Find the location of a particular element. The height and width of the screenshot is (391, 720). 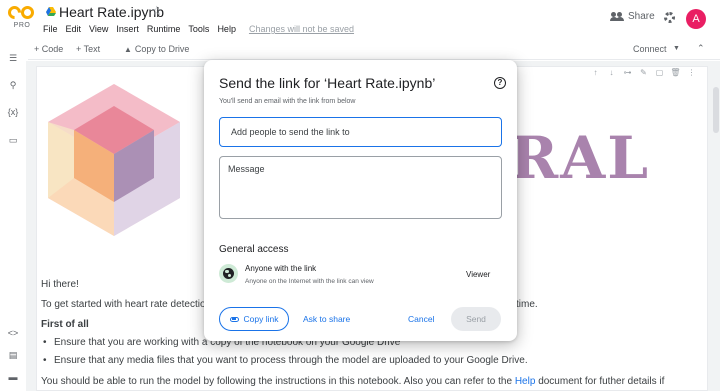

people-icon is located at coordinates (617, 16).